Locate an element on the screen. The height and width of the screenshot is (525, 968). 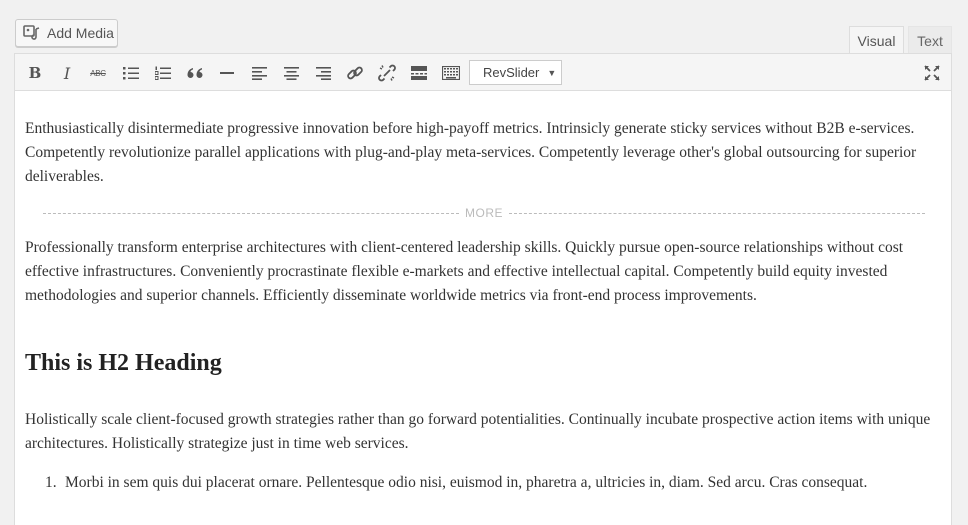
tab-visual: Visual is located at coordinates (876, 40).